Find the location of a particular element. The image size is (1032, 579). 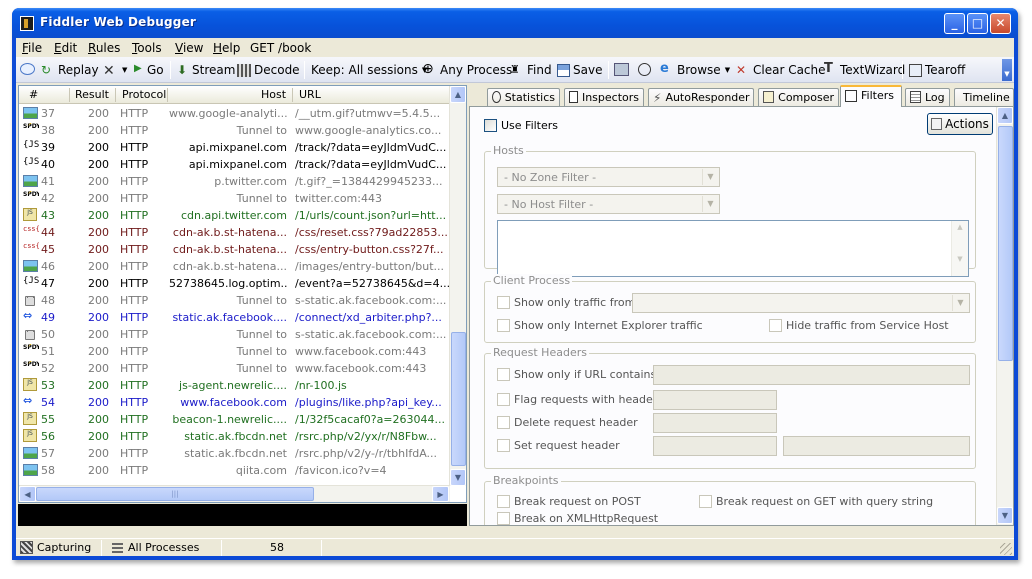

clear-cache-button: ✕ Clear Cache is located at coordinates (781, 70).